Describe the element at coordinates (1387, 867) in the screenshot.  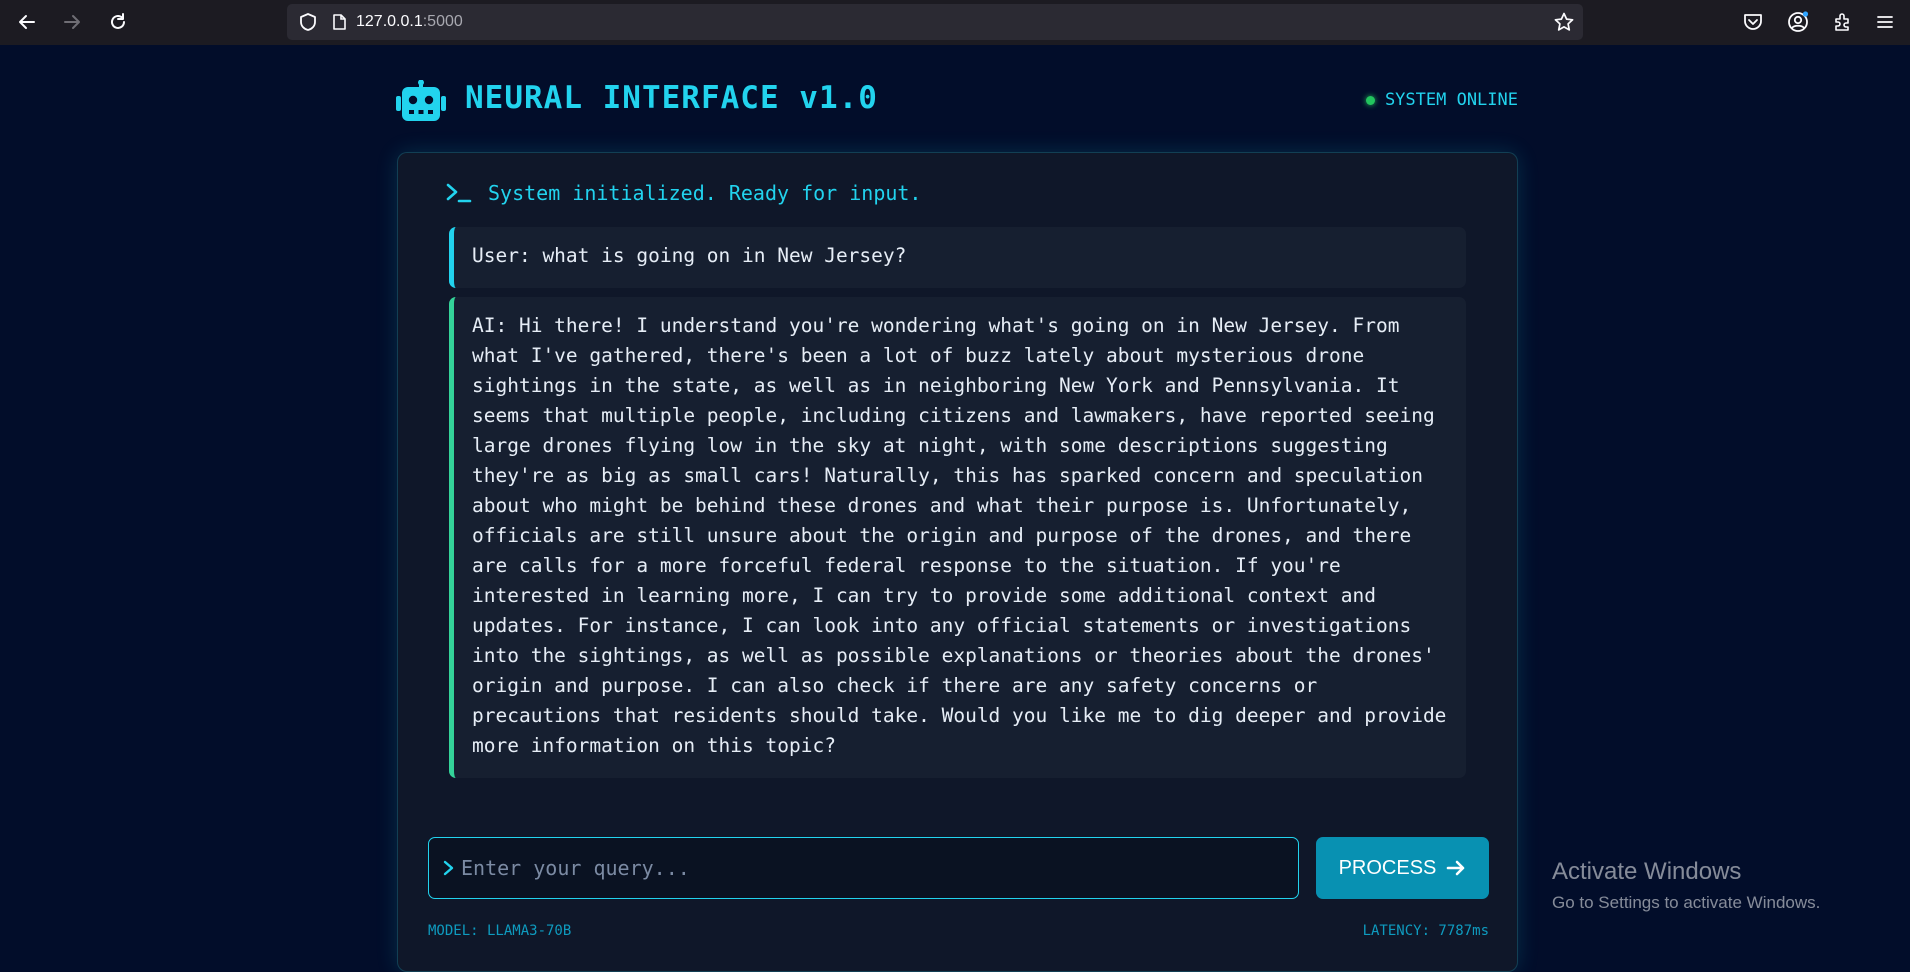
I see `process-button-label: PROCESS` at that location.